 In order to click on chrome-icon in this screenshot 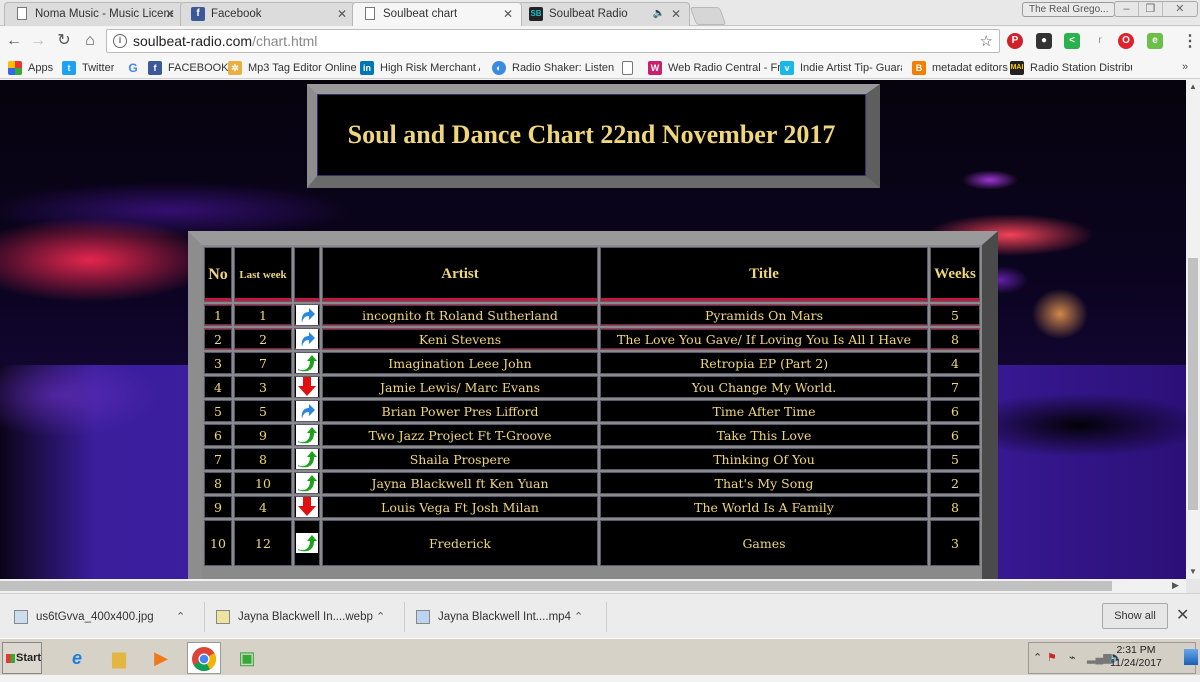, I will do `click(204, 658)`.